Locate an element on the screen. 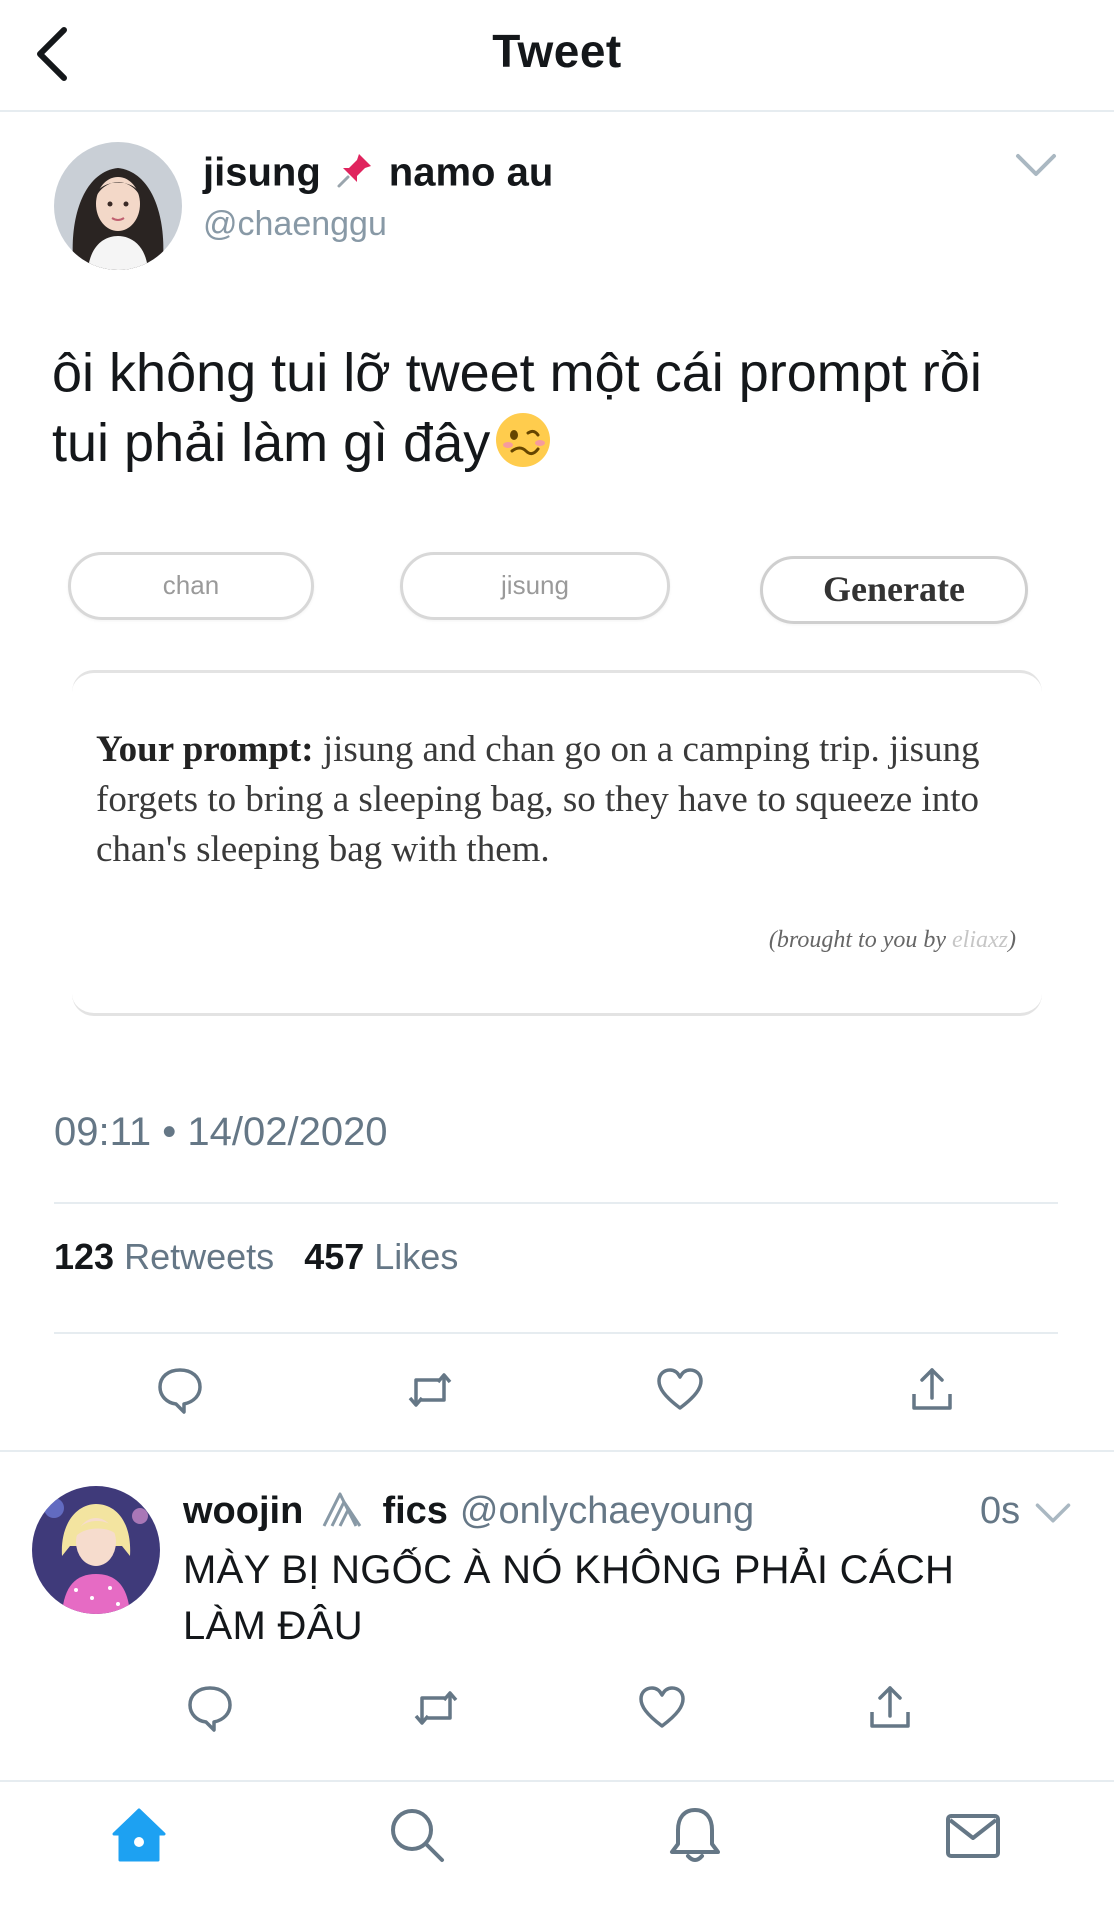  likes-count: 457 is located at coordinates (334, 1256).